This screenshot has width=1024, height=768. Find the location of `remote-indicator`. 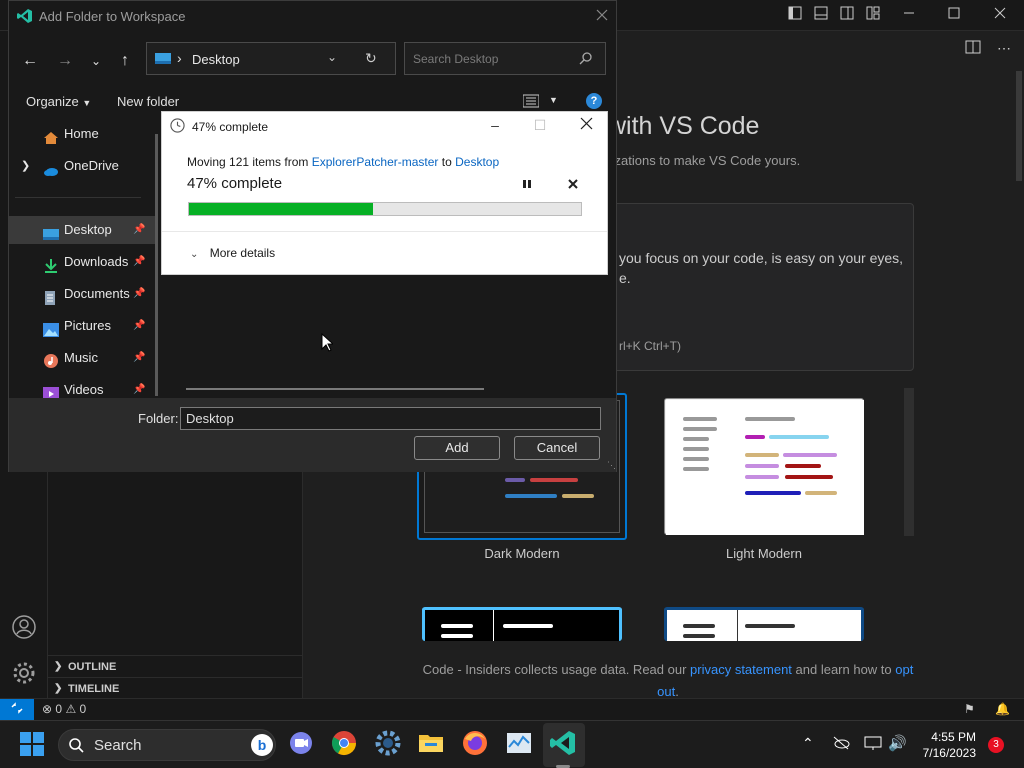

remote-indicator is located at coordinates (17, 710).